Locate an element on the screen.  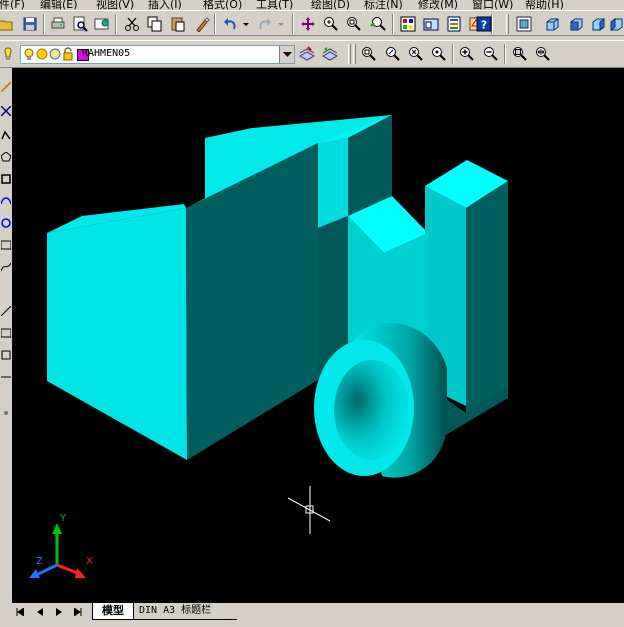
zoom-realtime-icon is located at coordinates (331, 23).